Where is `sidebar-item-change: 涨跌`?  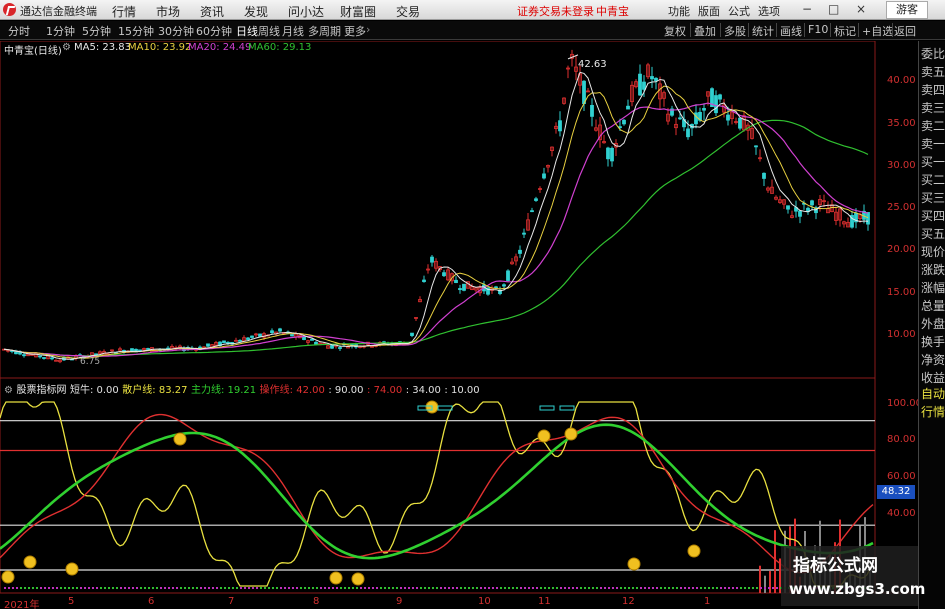
sidebar-item-change: 涨跌 is located at coordinates (933, 269).